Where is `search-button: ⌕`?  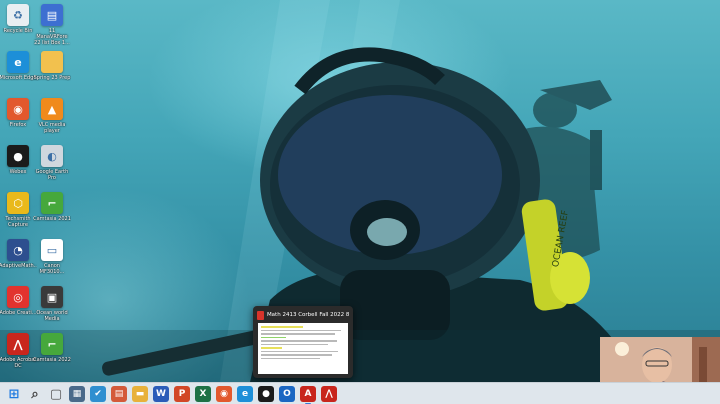
search-button: ⌕ is located at coordinates (35, 394).